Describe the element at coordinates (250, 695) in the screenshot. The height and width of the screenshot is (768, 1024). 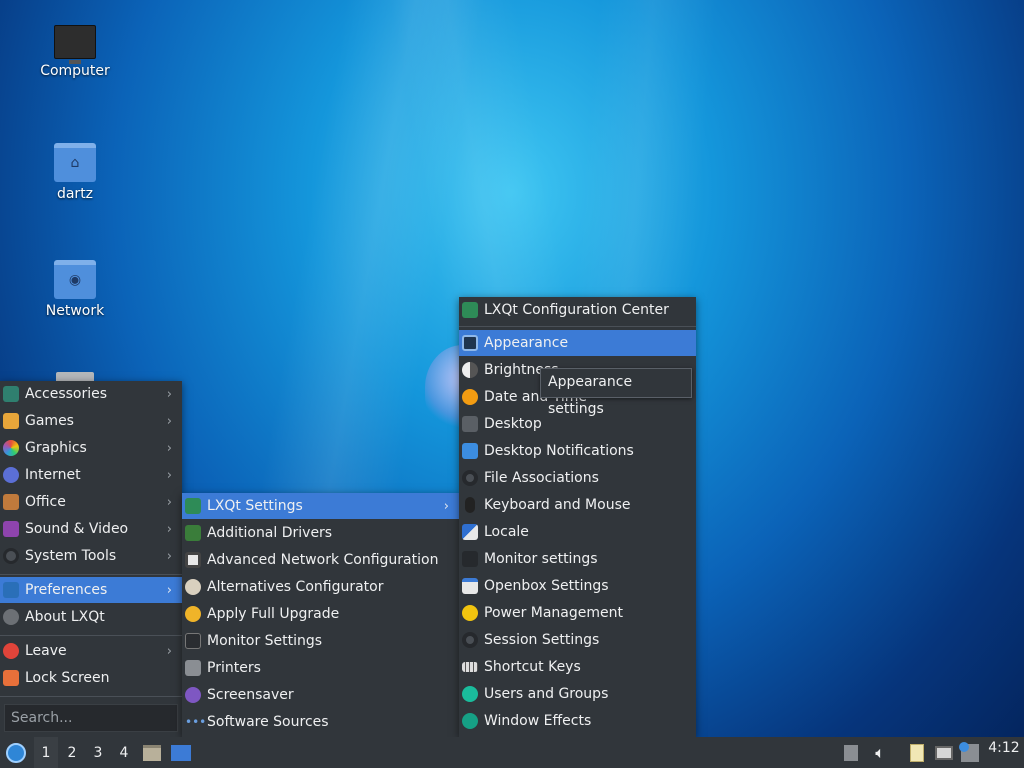
I see `menu-item-label: Screensaver` at that location.